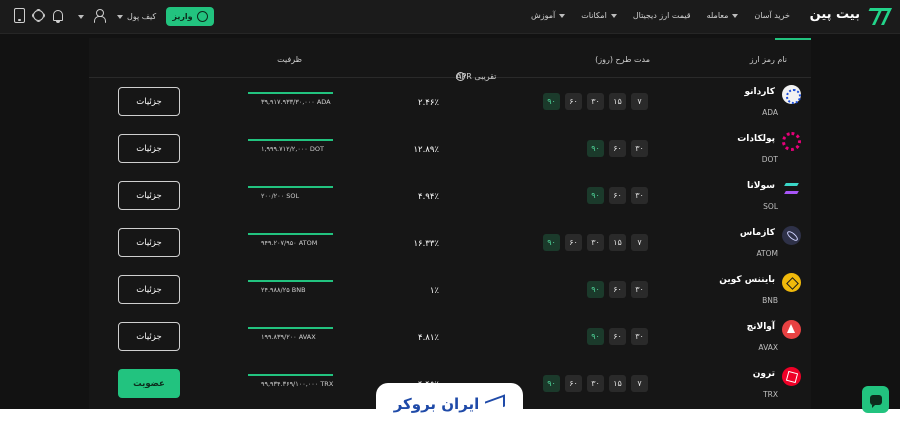 The width and height of the screenshot is (900, 425). Describe the element at coordinates (297, 384) in the screenshot. I see `capacity-value: ۹۹,۹۳۴.۳۶۹/۱۰۰,۰۰۰ TRX` at that location.